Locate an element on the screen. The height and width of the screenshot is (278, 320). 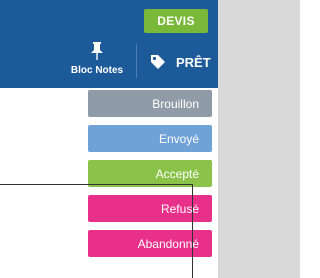
bloc-notes-button: Bloc Notes is located at coordinates (97, 61).